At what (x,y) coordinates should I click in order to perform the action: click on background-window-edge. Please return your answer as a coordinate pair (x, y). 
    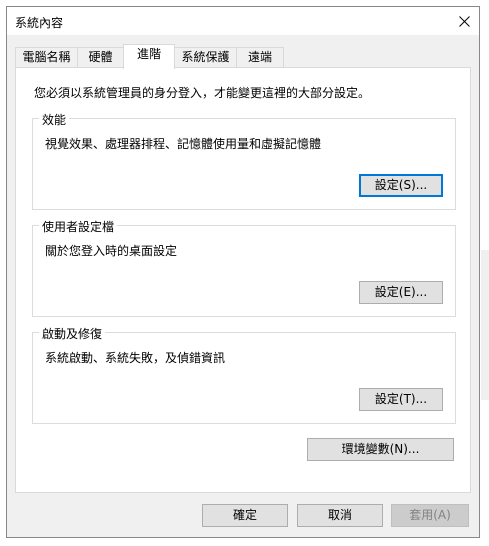
    Looking at the image, I should click on (485, 325).